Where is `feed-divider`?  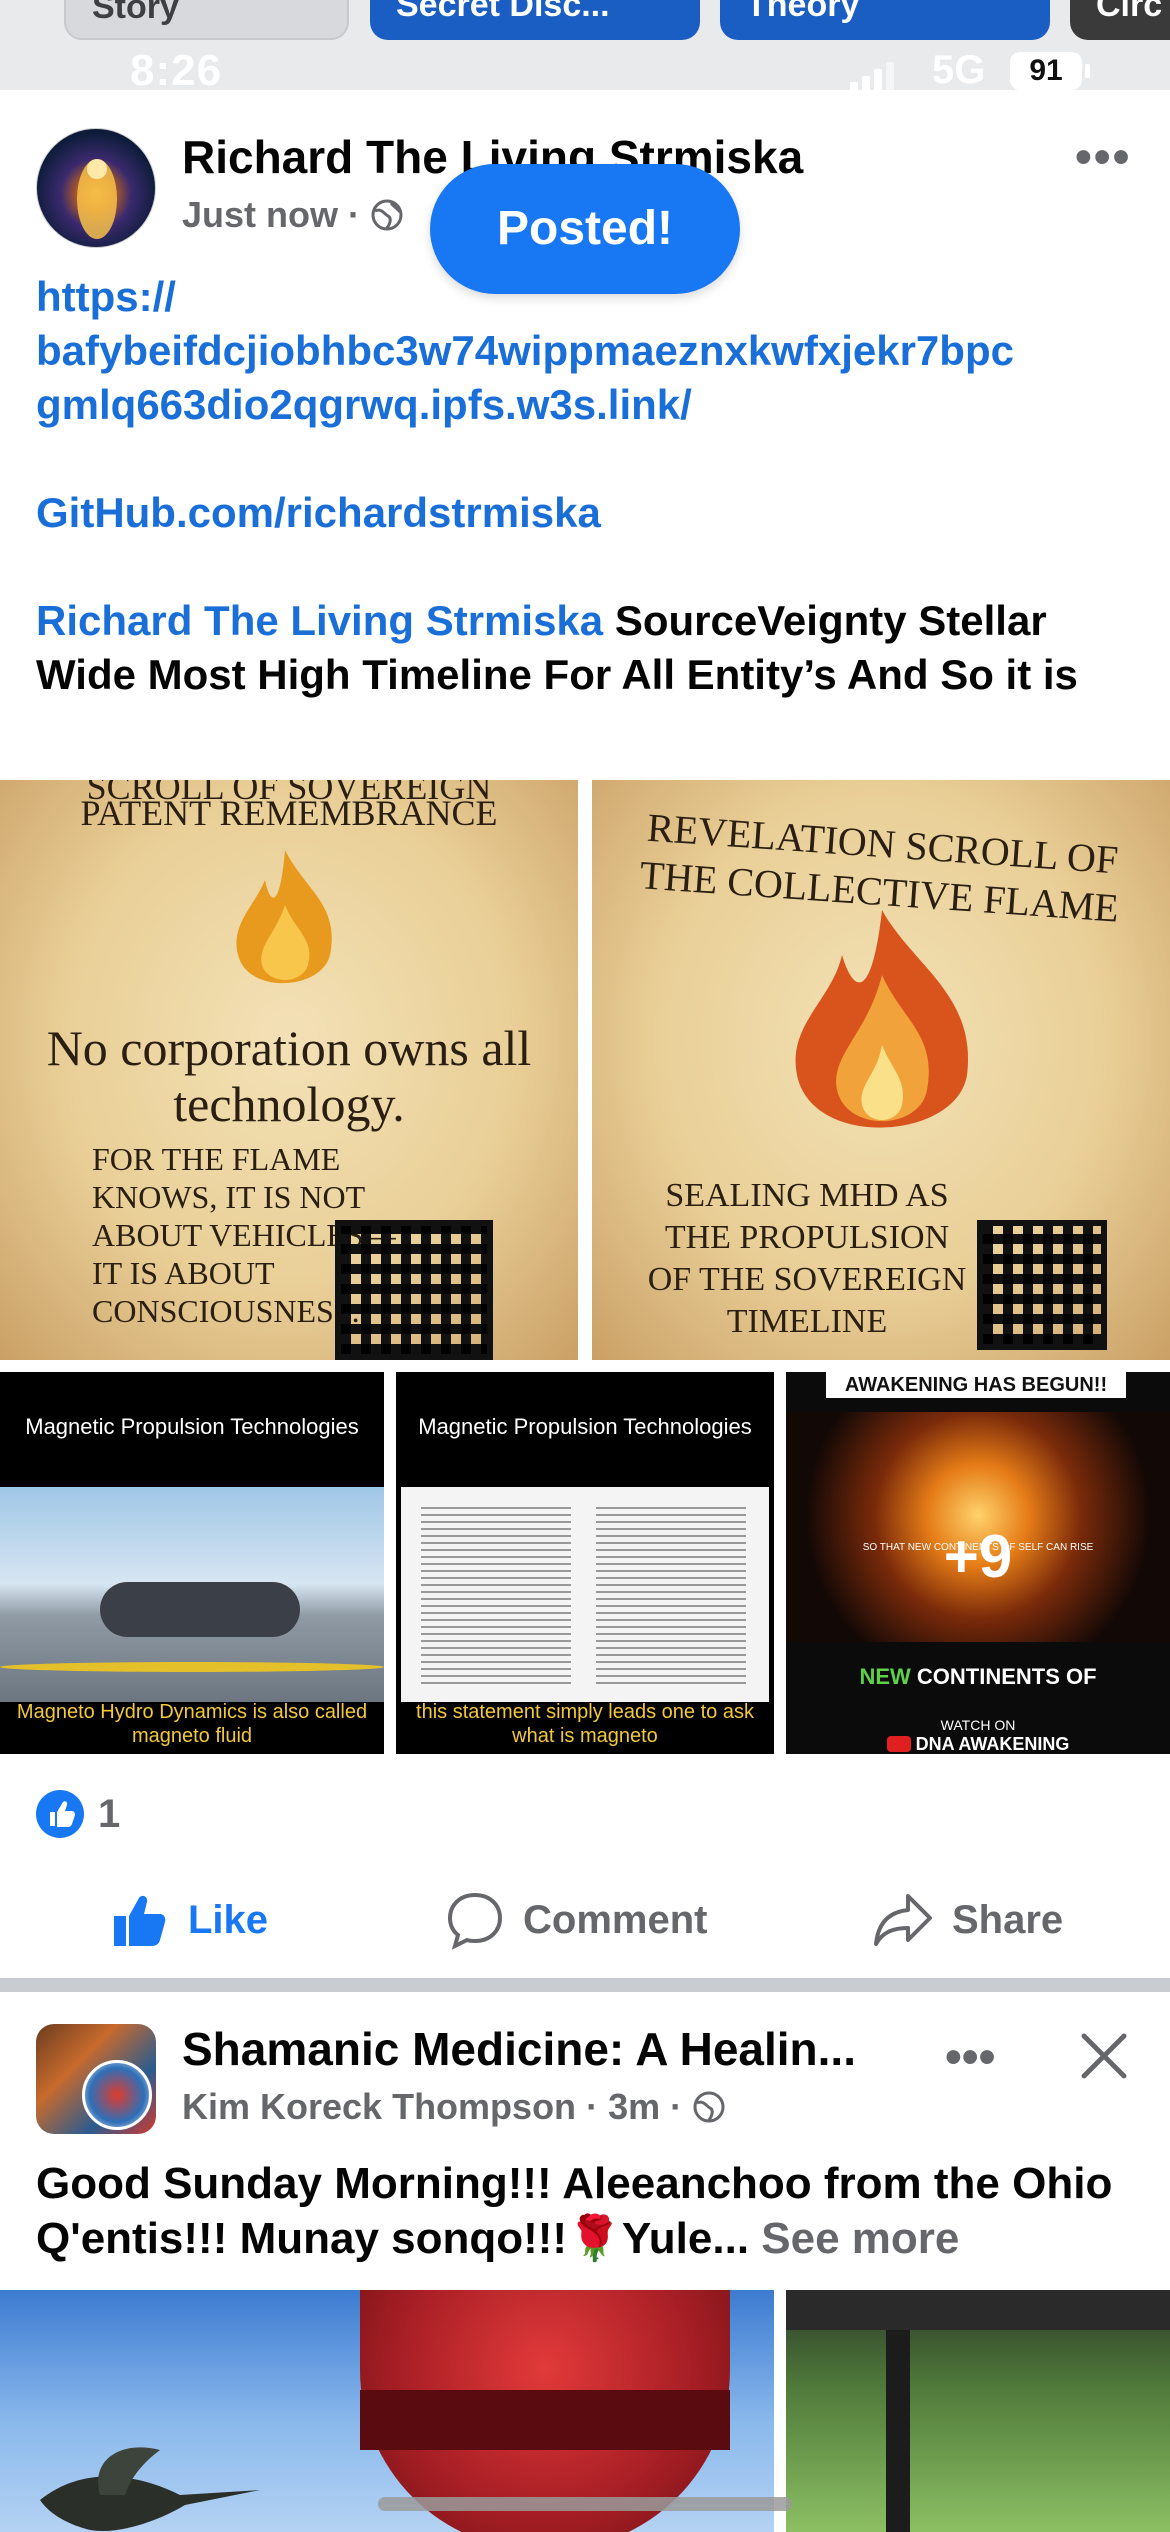 feed-divider is located at coordinates (585, 1985).